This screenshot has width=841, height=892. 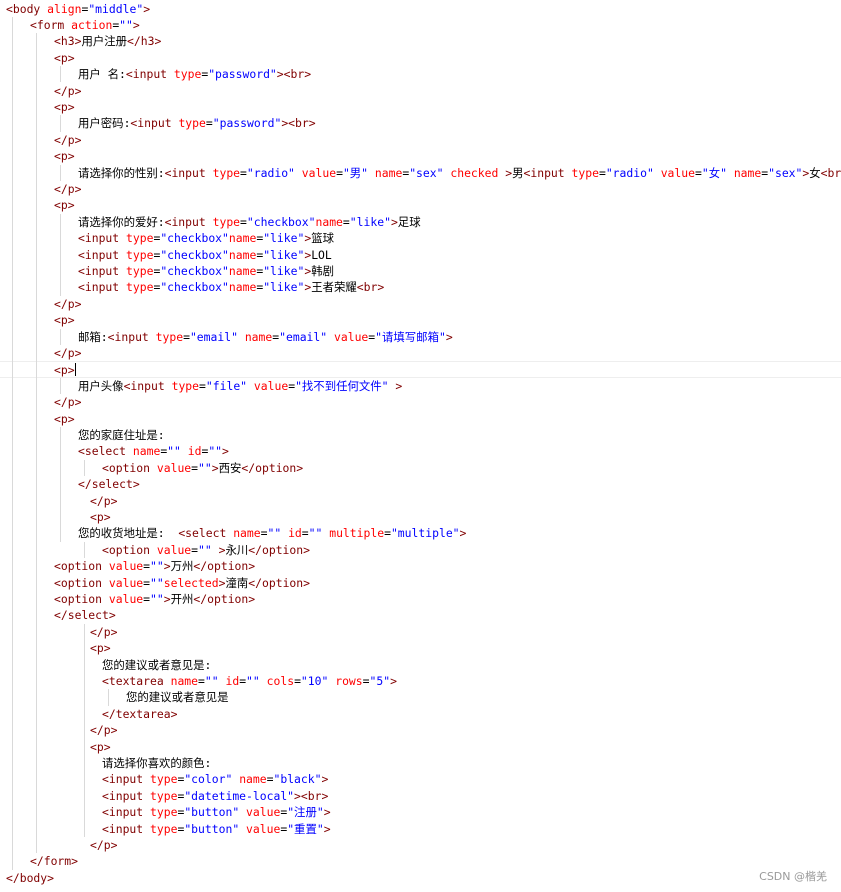 What do you see at coordinates (93, 336) in the screenshot?
I see `code-text: 邮箱:` at bounding box center [93, 336].